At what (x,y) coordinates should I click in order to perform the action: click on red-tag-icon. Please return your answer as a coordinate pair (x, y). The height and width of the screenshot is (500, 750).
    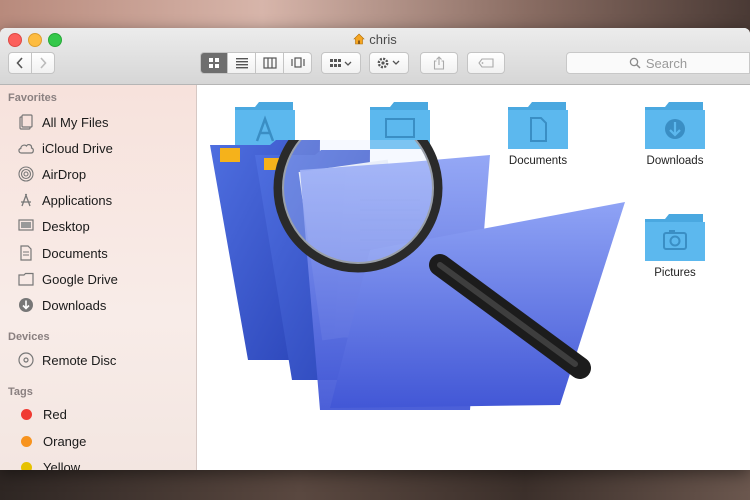
    Looking at the image, I should click on (26, 414).